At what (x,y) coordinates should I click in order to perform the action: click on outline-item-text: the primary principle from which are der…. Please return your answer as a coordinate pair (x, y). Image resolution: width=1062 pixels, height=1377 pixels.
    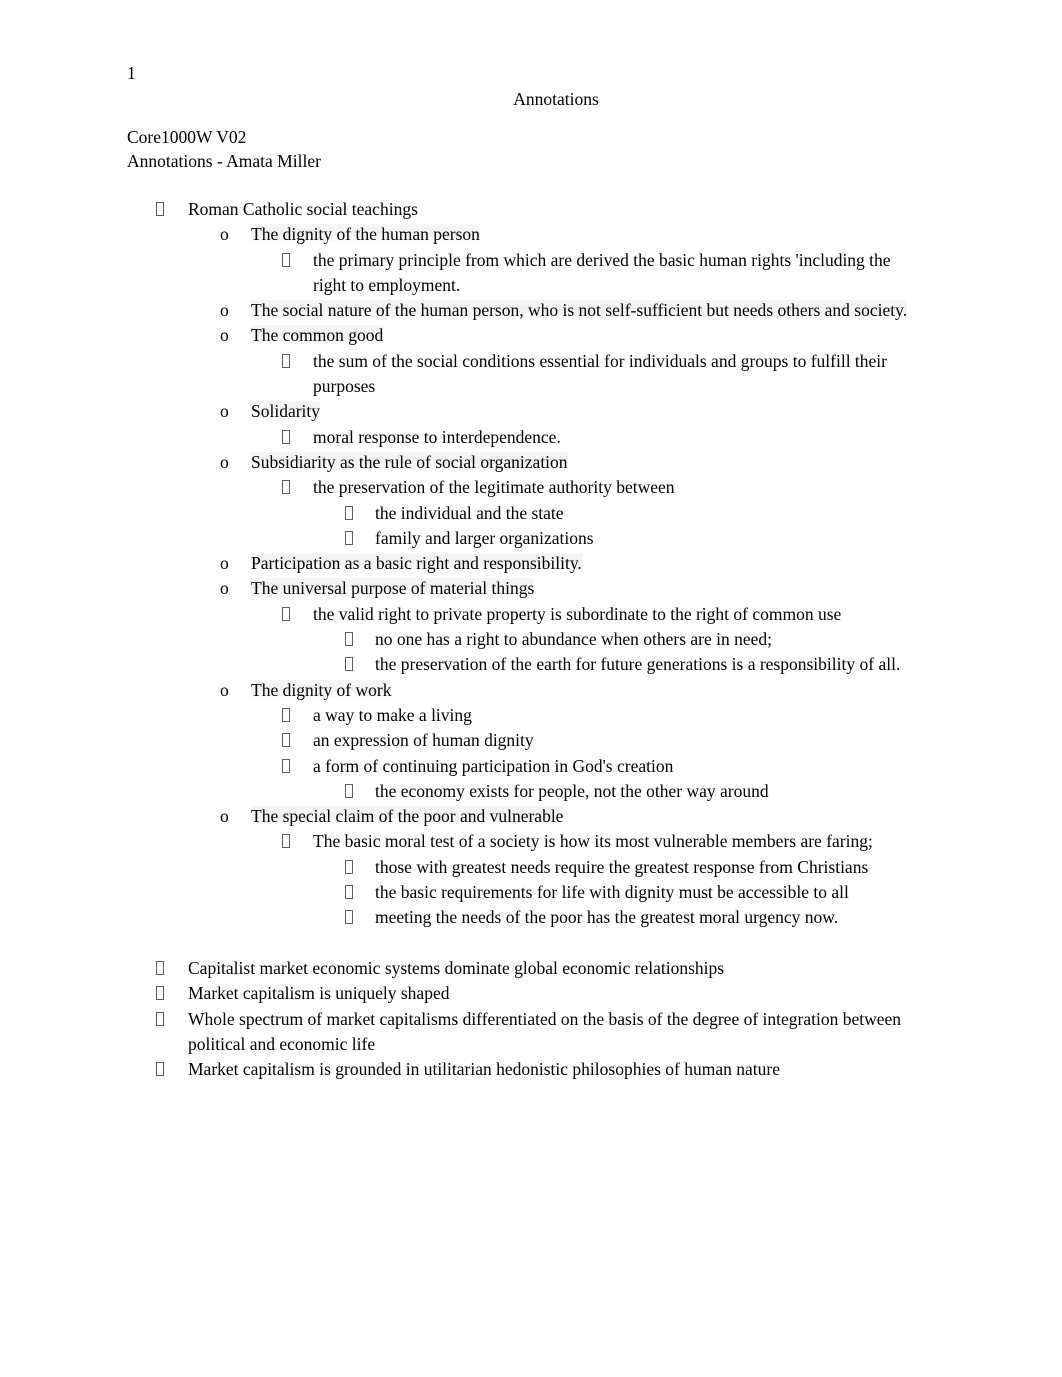
    Looking at the image, I should click on (613, 273).